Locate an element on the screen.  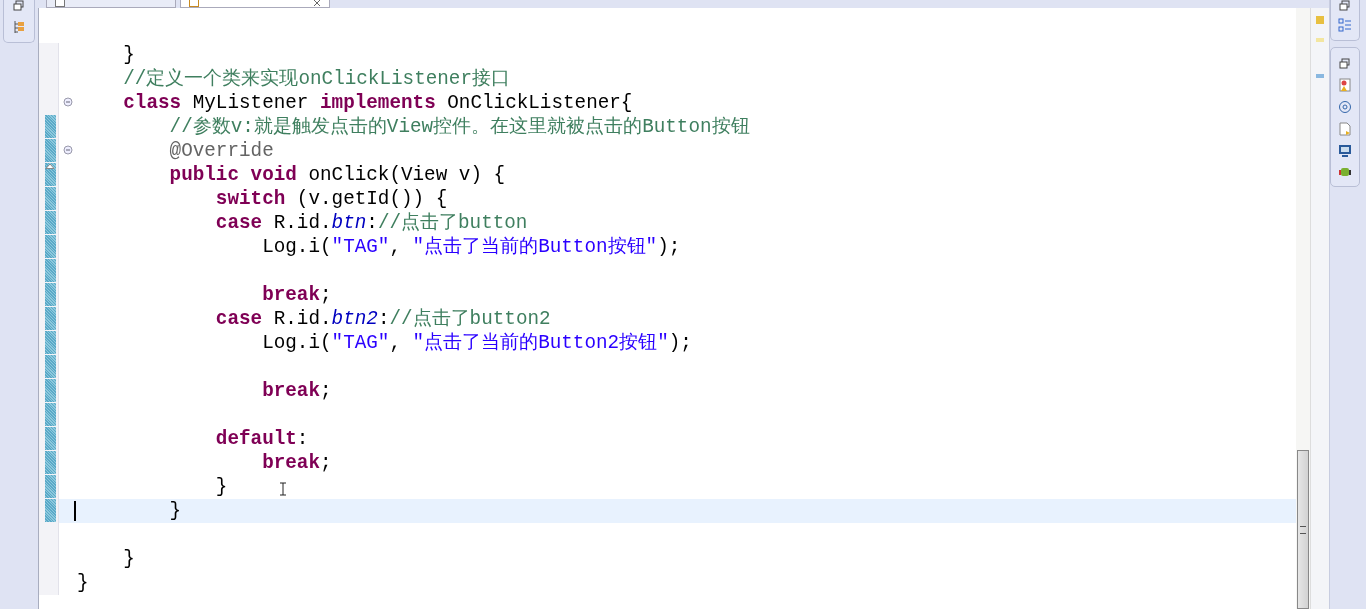
code-line: switch (v.getId()) { is located at coordinates (331, 199).